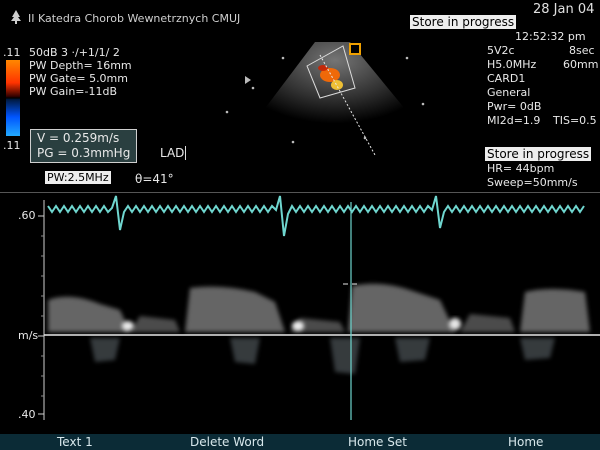 This screenshot has height=450, width=600. I want to click on sector-image, so click(325, 99).